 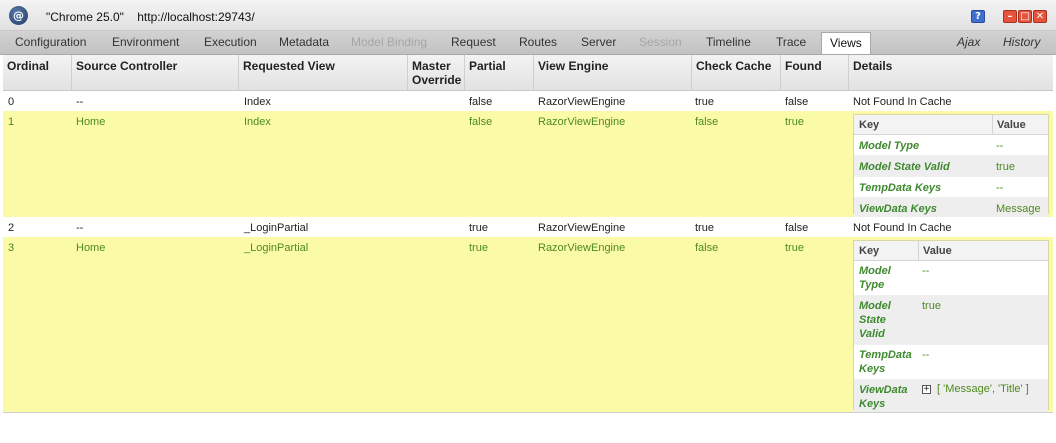 I want to click on column-header-master-override: Master Override, so click(x=436, y=72).